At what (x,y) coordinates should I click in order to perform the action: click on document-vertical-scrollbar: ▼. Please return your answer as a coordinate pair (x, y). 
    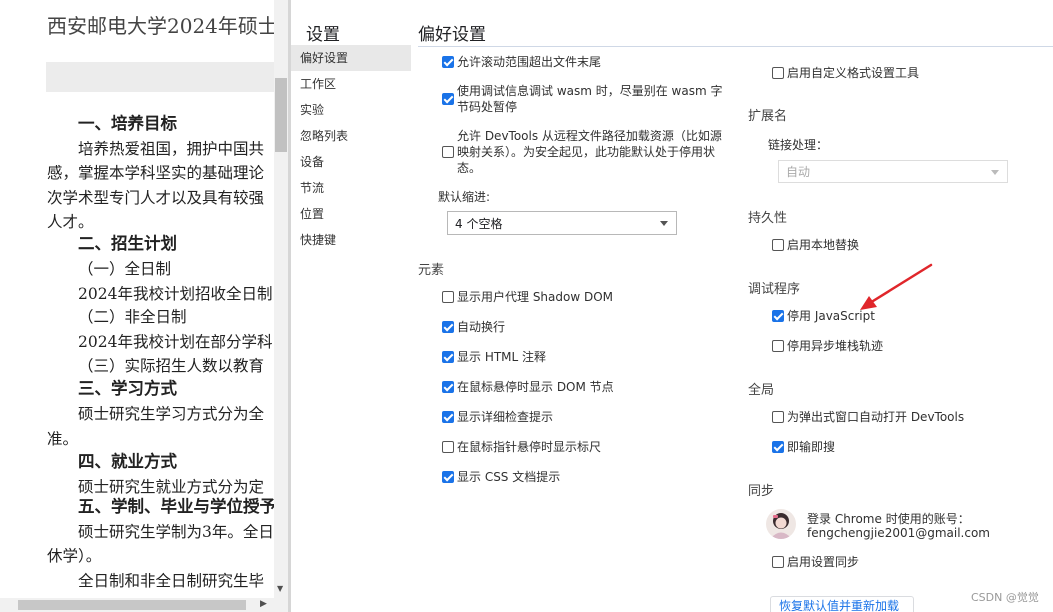
    Looking at the image, I should click on (281, 299).